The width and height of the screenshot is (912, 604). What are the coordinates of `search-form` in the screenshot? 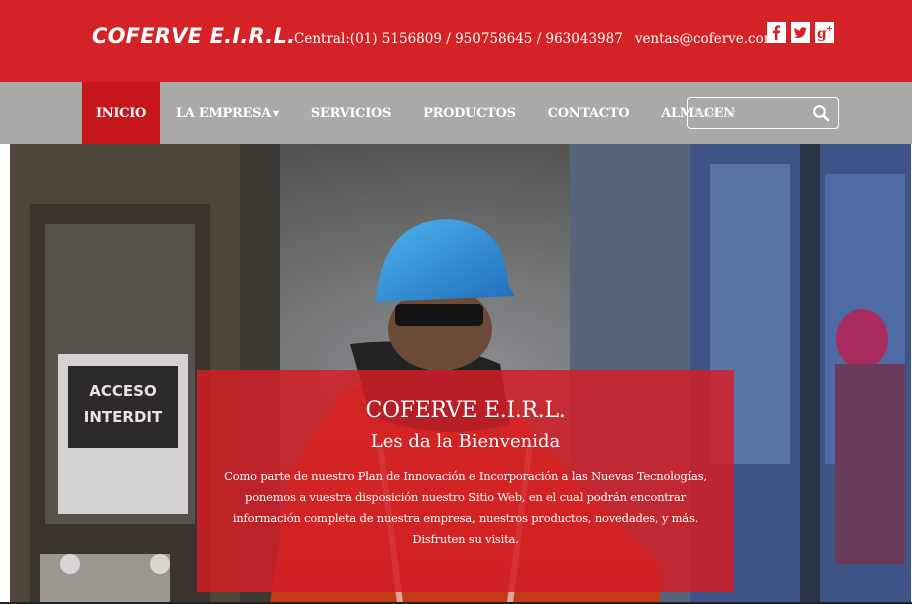 It's located at (763, 113).